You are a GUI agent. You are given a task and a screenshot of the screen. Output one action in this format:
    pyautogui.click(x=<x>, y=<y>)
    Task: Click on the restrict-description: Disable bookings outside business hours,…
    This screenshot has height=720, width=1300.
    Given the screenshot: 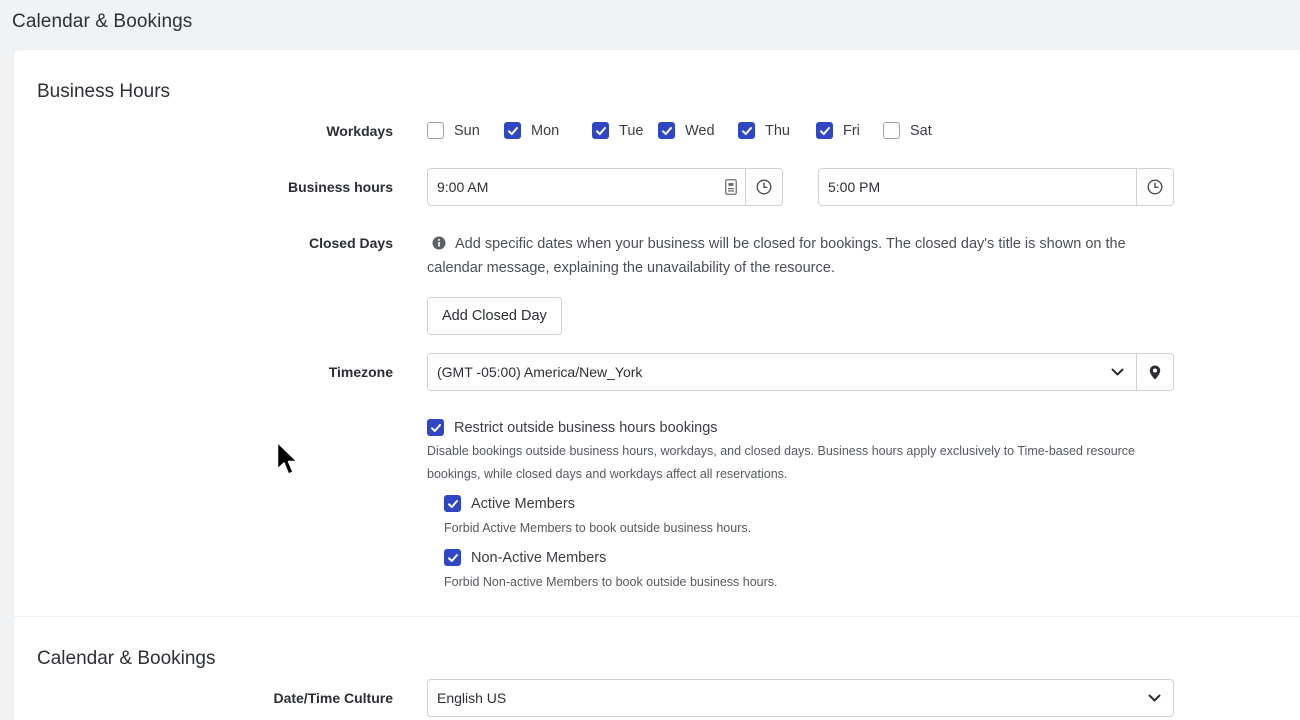 What is the action you would take?
    pyautogui.click(x=781, y=462)
    